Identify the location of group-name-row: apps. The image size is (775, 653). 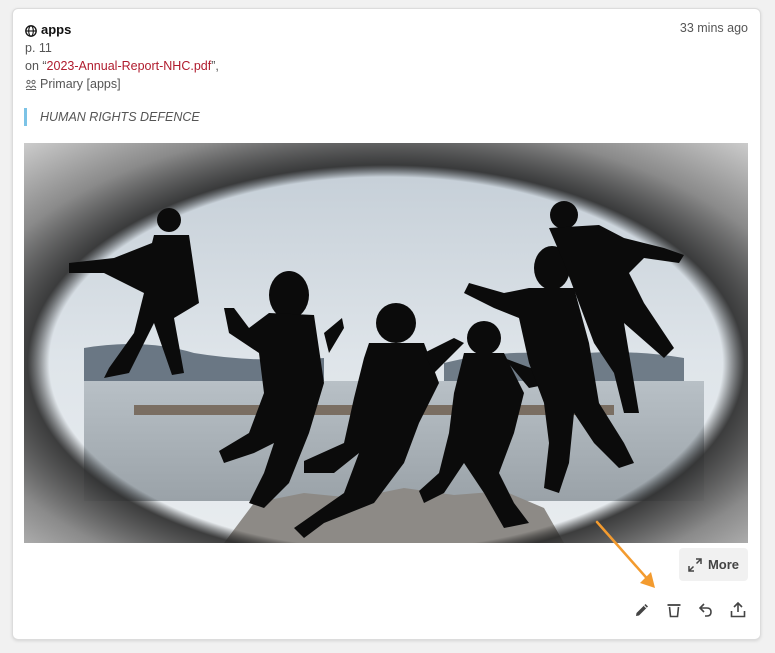
(122, 30).